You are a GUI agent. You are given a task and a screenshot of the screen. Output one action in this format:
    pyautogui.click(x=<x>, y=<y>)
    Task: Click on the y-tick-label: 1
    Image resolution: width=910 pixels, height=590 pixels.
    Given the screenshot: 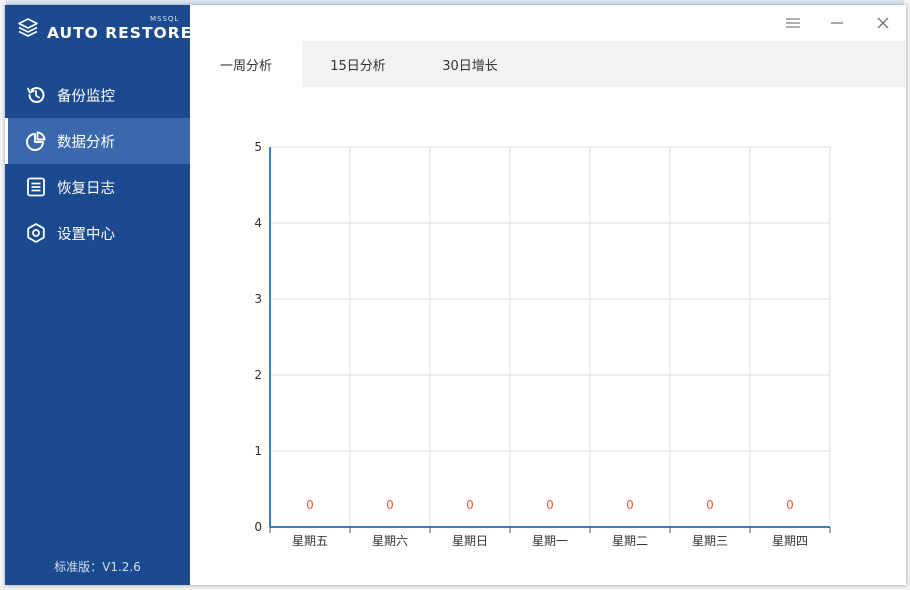 What is the action you would take?
    pyautogui.click(x=258, y=451)
    